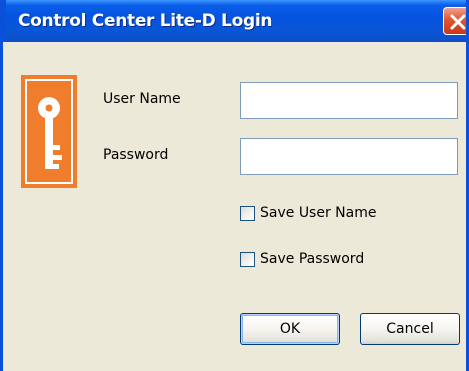 This screenshot has width=469, height=371. Describe the element at coordinates (410, 329) in the screenshot. I see `cancel-button: Cancel` at that location.